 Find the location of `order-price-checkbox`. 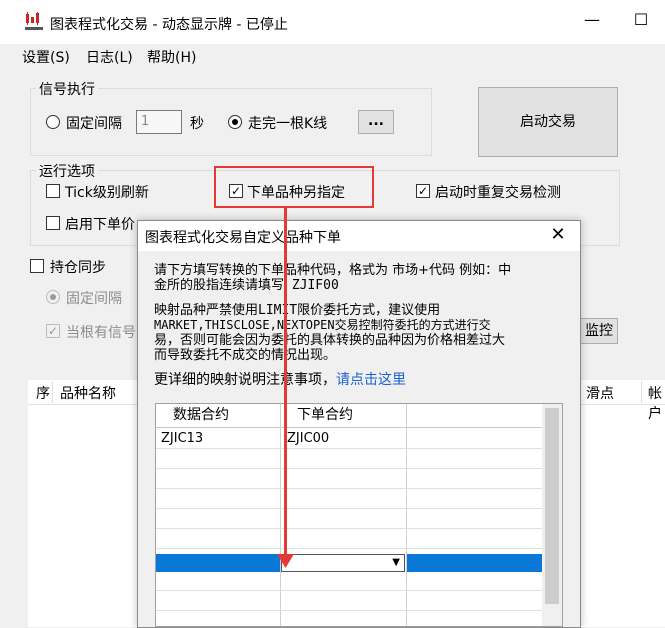

order-price-checkbox is located at coordinates (53, 223).